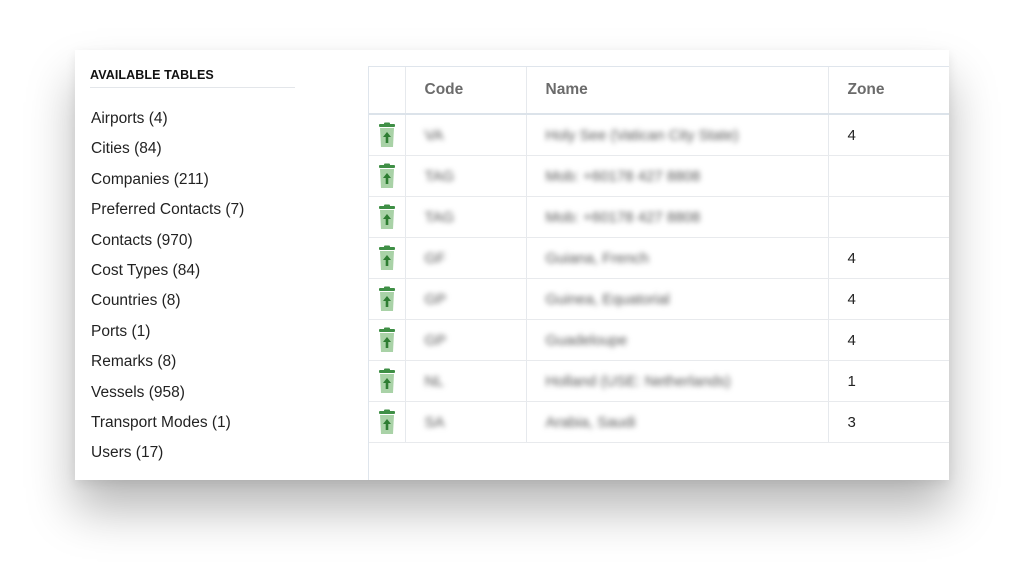 The image size is (1024, 580). Describe the element at coordinates (597, 258) in the screenshot. I see `name-value: Guiana, French` at that location.